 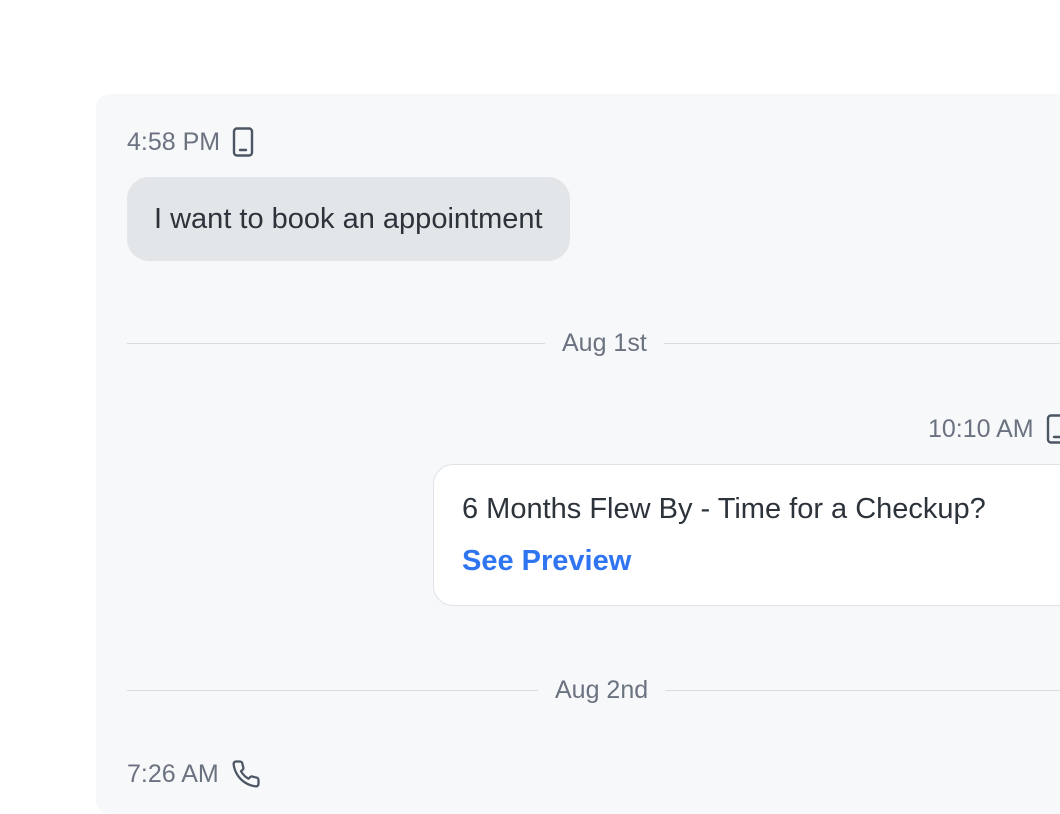 What do you see at coordinates (724, 509) in the screenshot?
I see `campaign-title: 6 Months Flew By - Time for a Checkup?` at bounding box center [724, 509].